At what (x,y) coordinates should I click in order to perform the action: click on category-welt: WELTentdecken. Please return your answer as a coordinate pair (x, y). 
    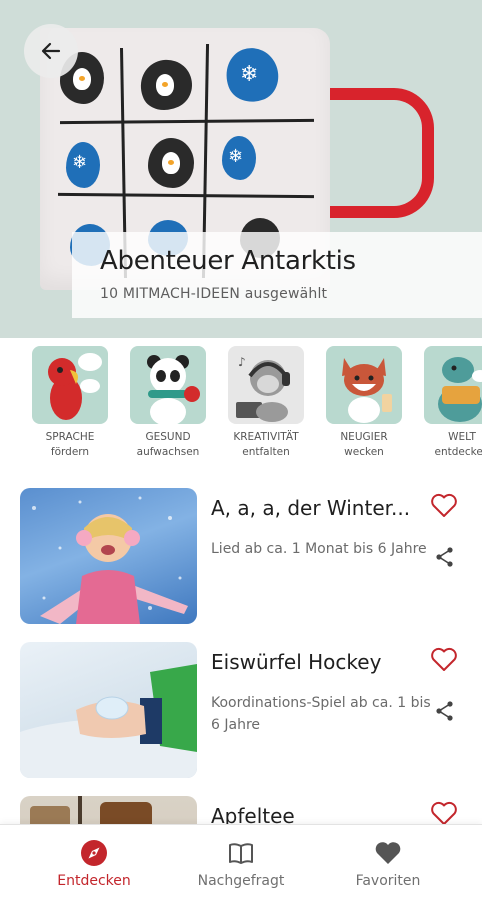
    Looking at the image, I should click on (448, 403).